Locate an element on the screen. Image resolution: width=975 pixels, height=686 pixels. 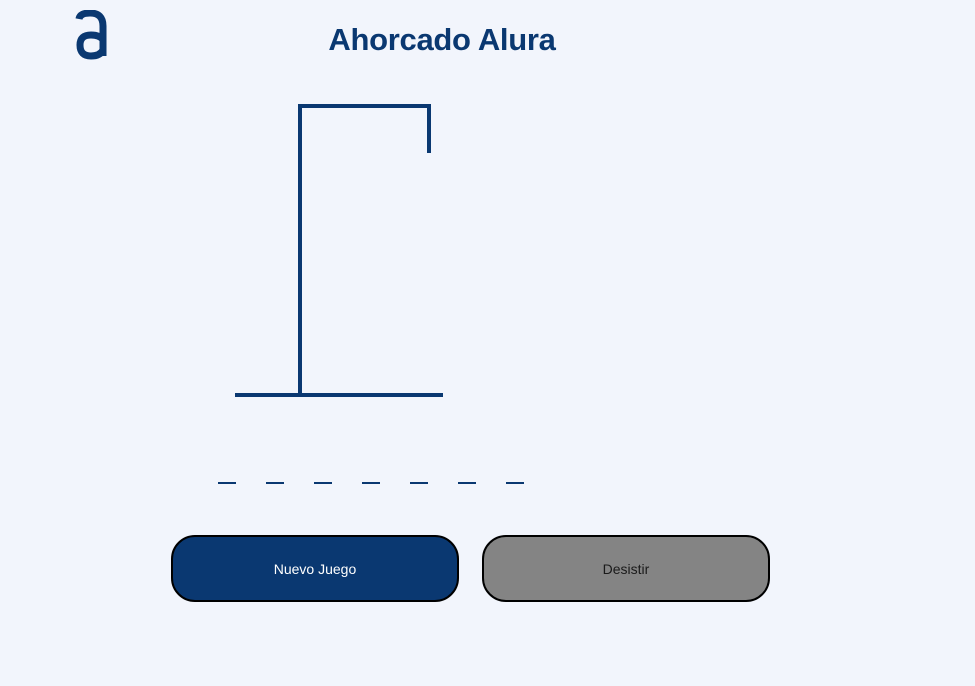
gallows-icon is located at coordinates (339, 250).